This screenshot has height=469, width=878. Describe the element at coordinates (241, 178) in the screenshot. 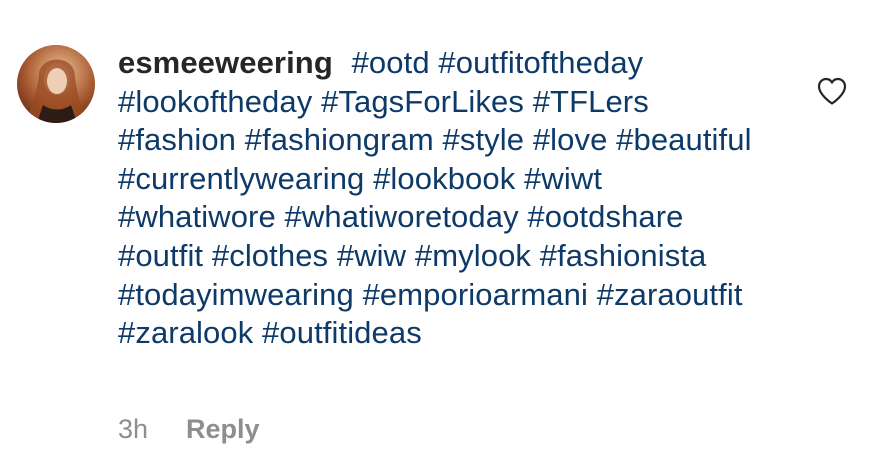

I see `hashtag-link: #currentlywearing` at that location.